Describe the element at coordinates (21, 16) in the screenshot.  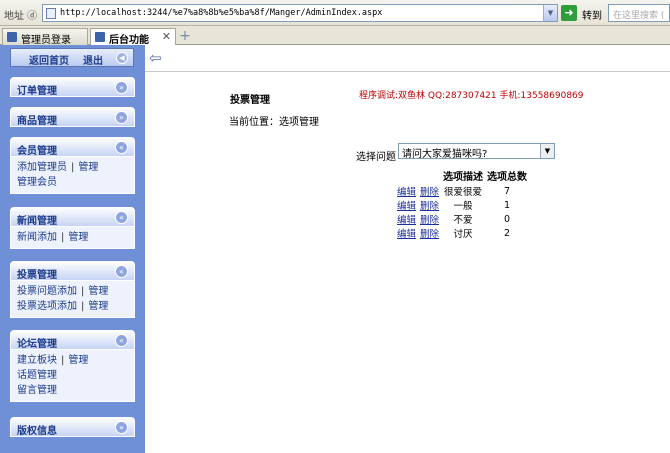
I see `address-label: 地址 ⓓ` at that location.